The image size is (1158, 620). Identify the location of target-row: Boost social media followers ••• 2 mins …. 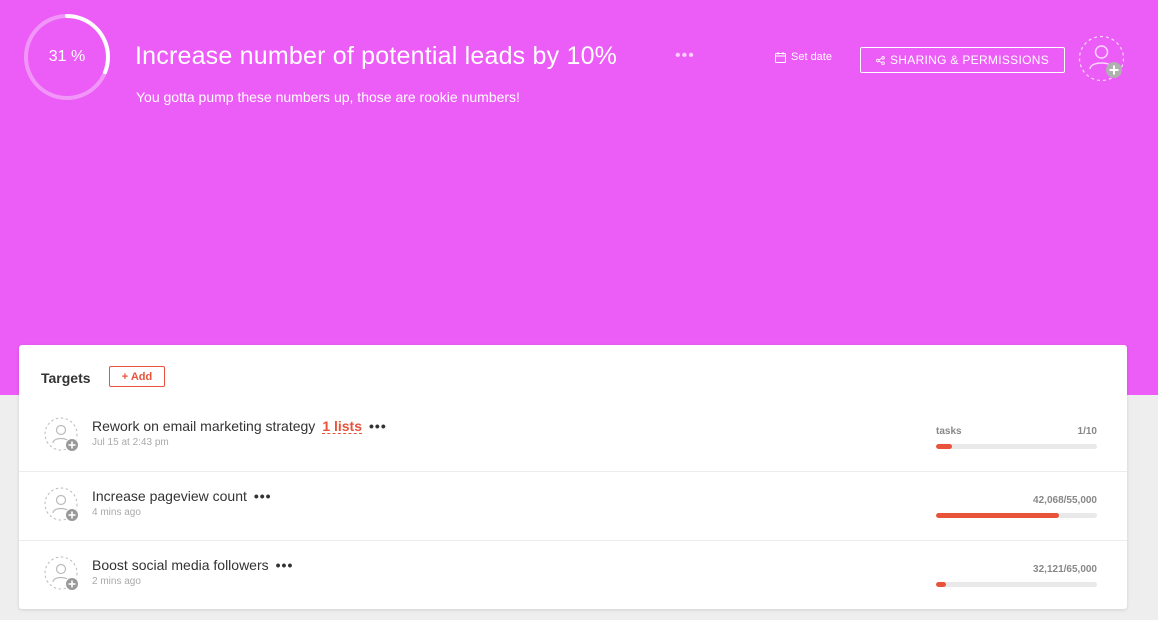
(573, 574).